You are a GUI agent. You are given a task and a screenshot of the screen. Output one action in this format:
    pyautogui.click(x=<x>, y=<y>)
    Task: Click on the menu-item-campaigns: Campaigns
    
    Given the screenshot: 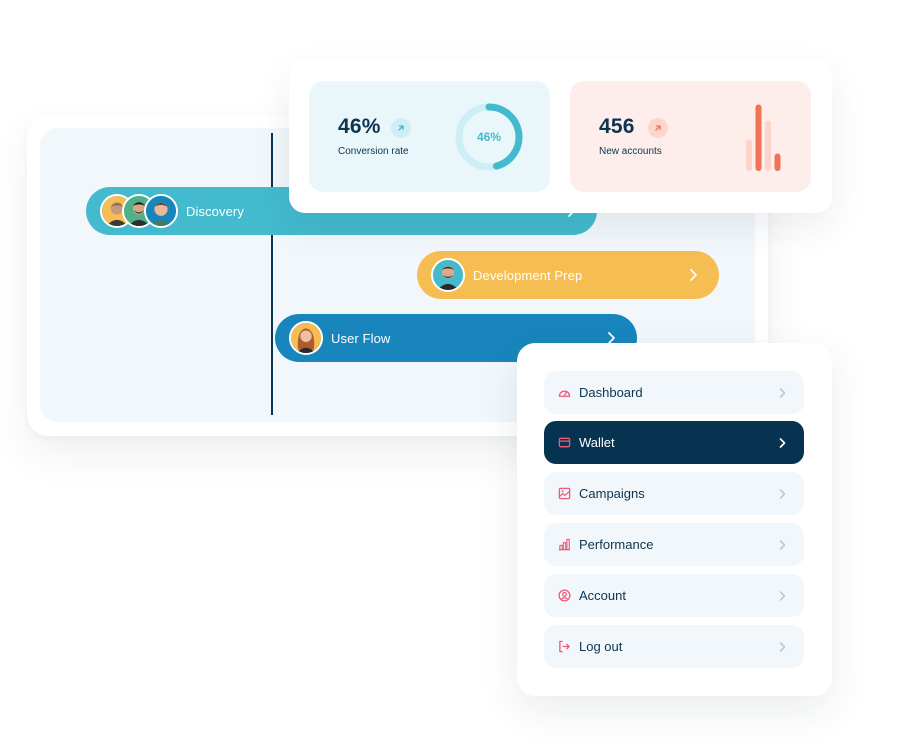 What is the action you would take?
    pyautogui.click(x=674, y=493)
    